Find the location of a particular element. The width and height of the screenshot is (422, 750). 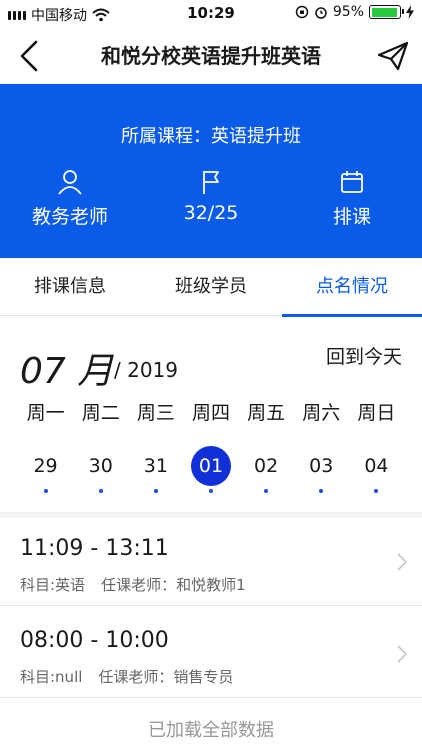

date-number: 01 is located at coordinates (210, 466).